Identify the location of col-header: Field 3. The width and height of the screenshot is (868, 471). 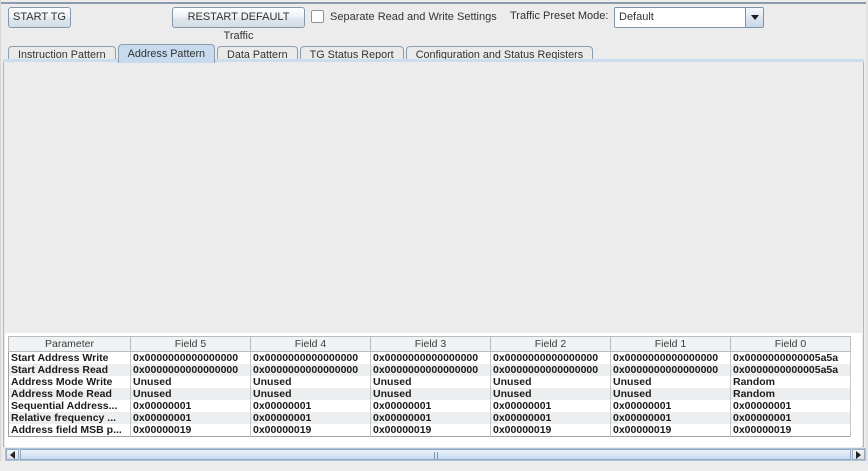
(430, 344).